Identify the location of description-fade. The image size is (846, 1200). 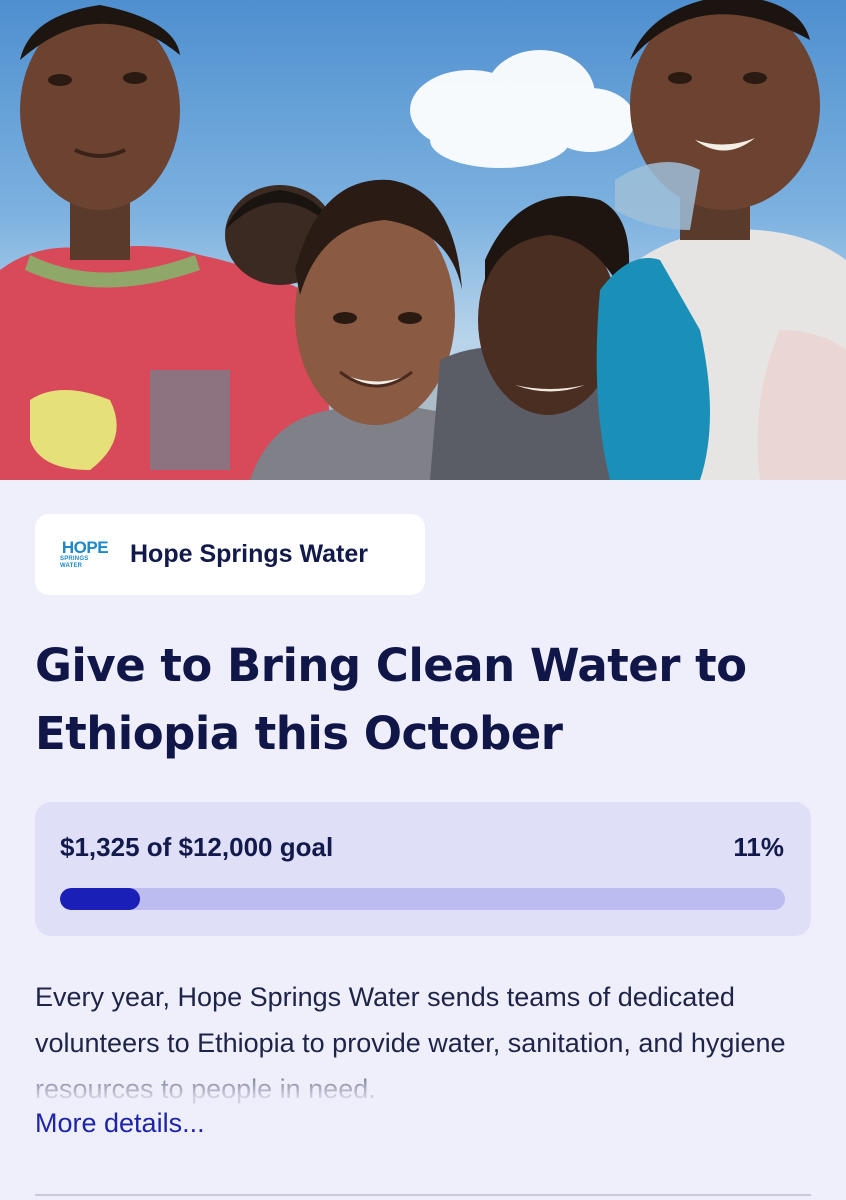
(423, 1085).